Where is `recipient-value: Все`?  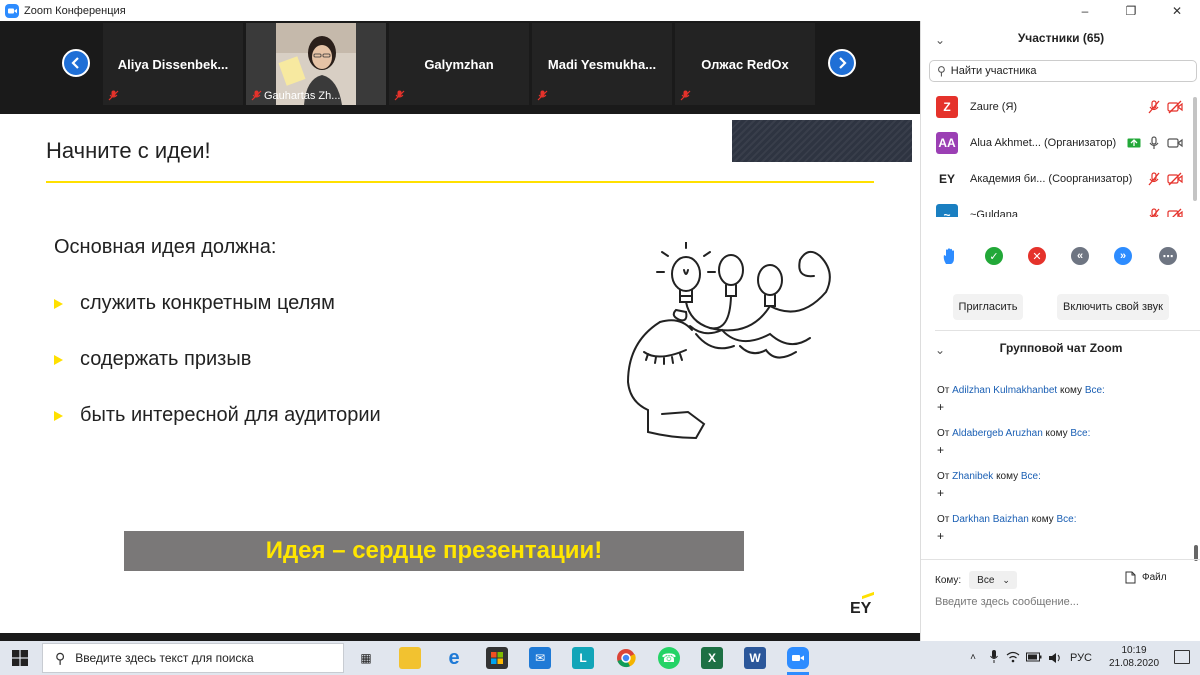 recipient-value: Все is located at coordinates (986, 580).